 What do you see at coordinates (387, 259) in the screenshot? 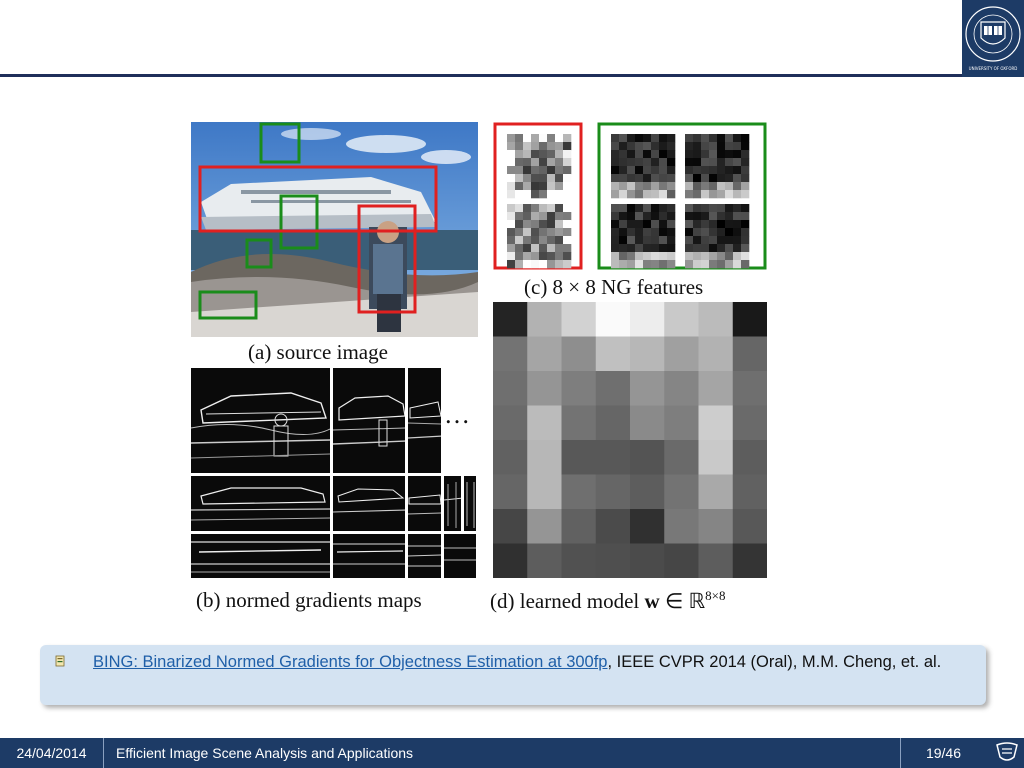
I see `object-box` at bounding box center [387, 259].